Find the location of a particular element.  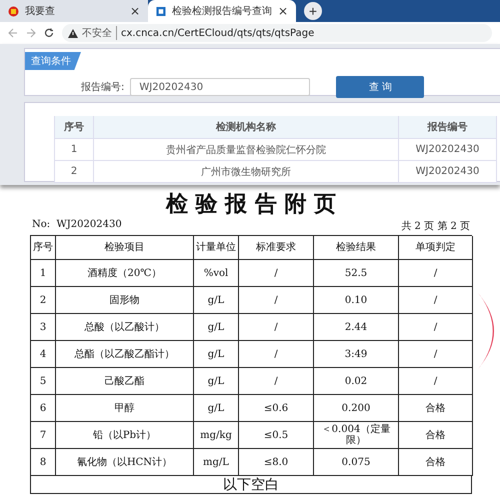

table-cell: 己酸乙酯 is located at coordinates (125, 381).